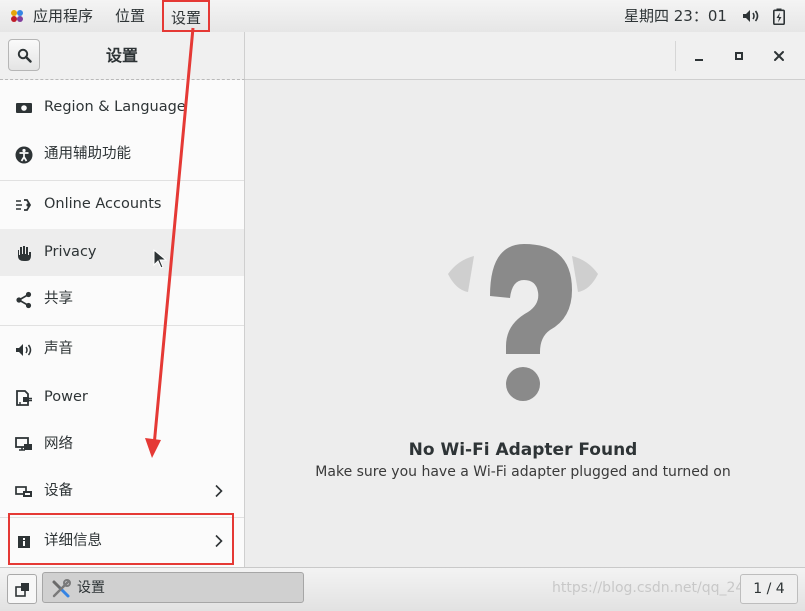  Describe the element at coordinates (115, 107) in the screenshot. I see `sidebar-item-label: Region & Language` at that location.